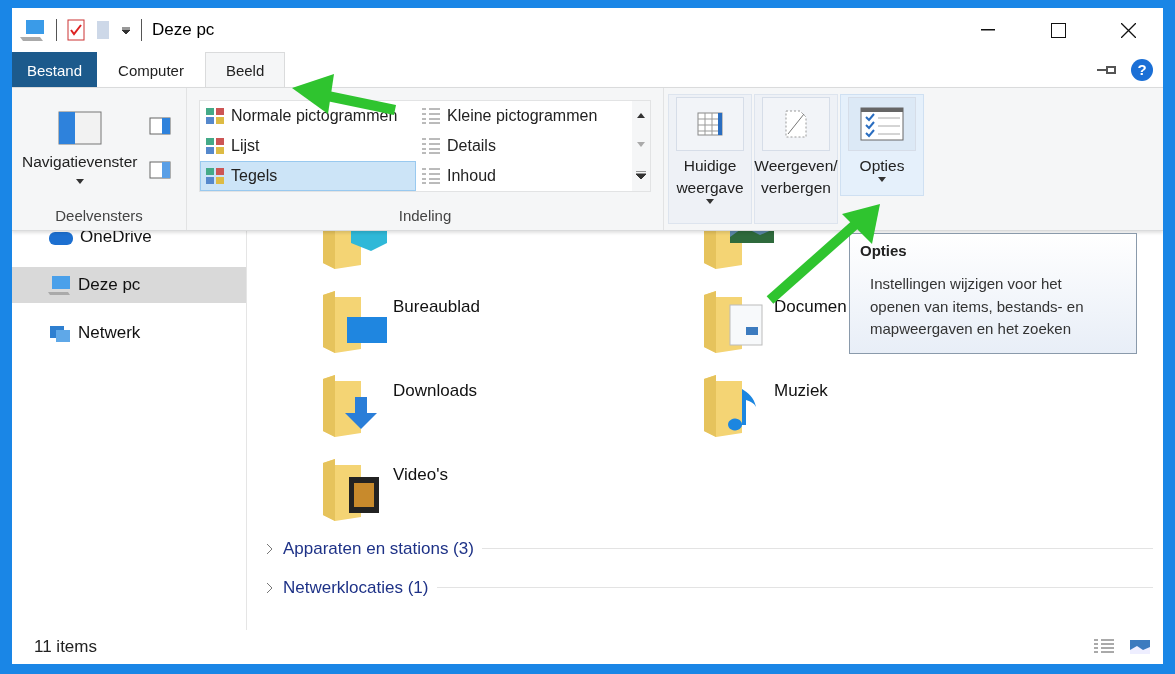 The image size is (1175, 674). What do you see at coordinates (356, 587) in the screenshot?
I see `group-header: Netwerklocaties (1)` at bounding box center [356, 587].